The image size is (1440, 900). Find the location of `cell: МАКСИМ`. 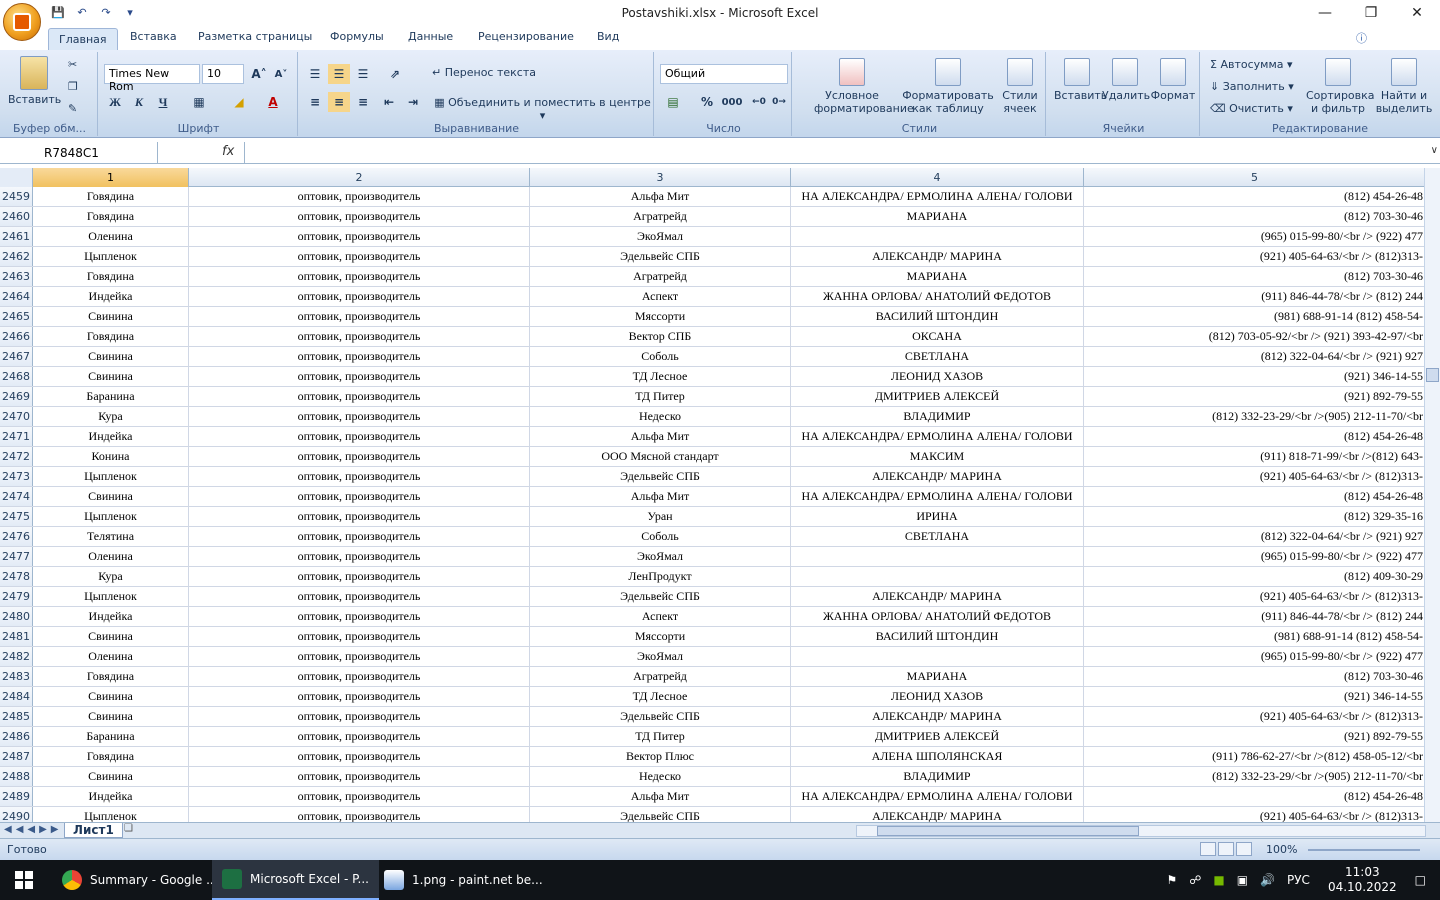

cell: МАКСИМ is located at coordinates (937, 456).